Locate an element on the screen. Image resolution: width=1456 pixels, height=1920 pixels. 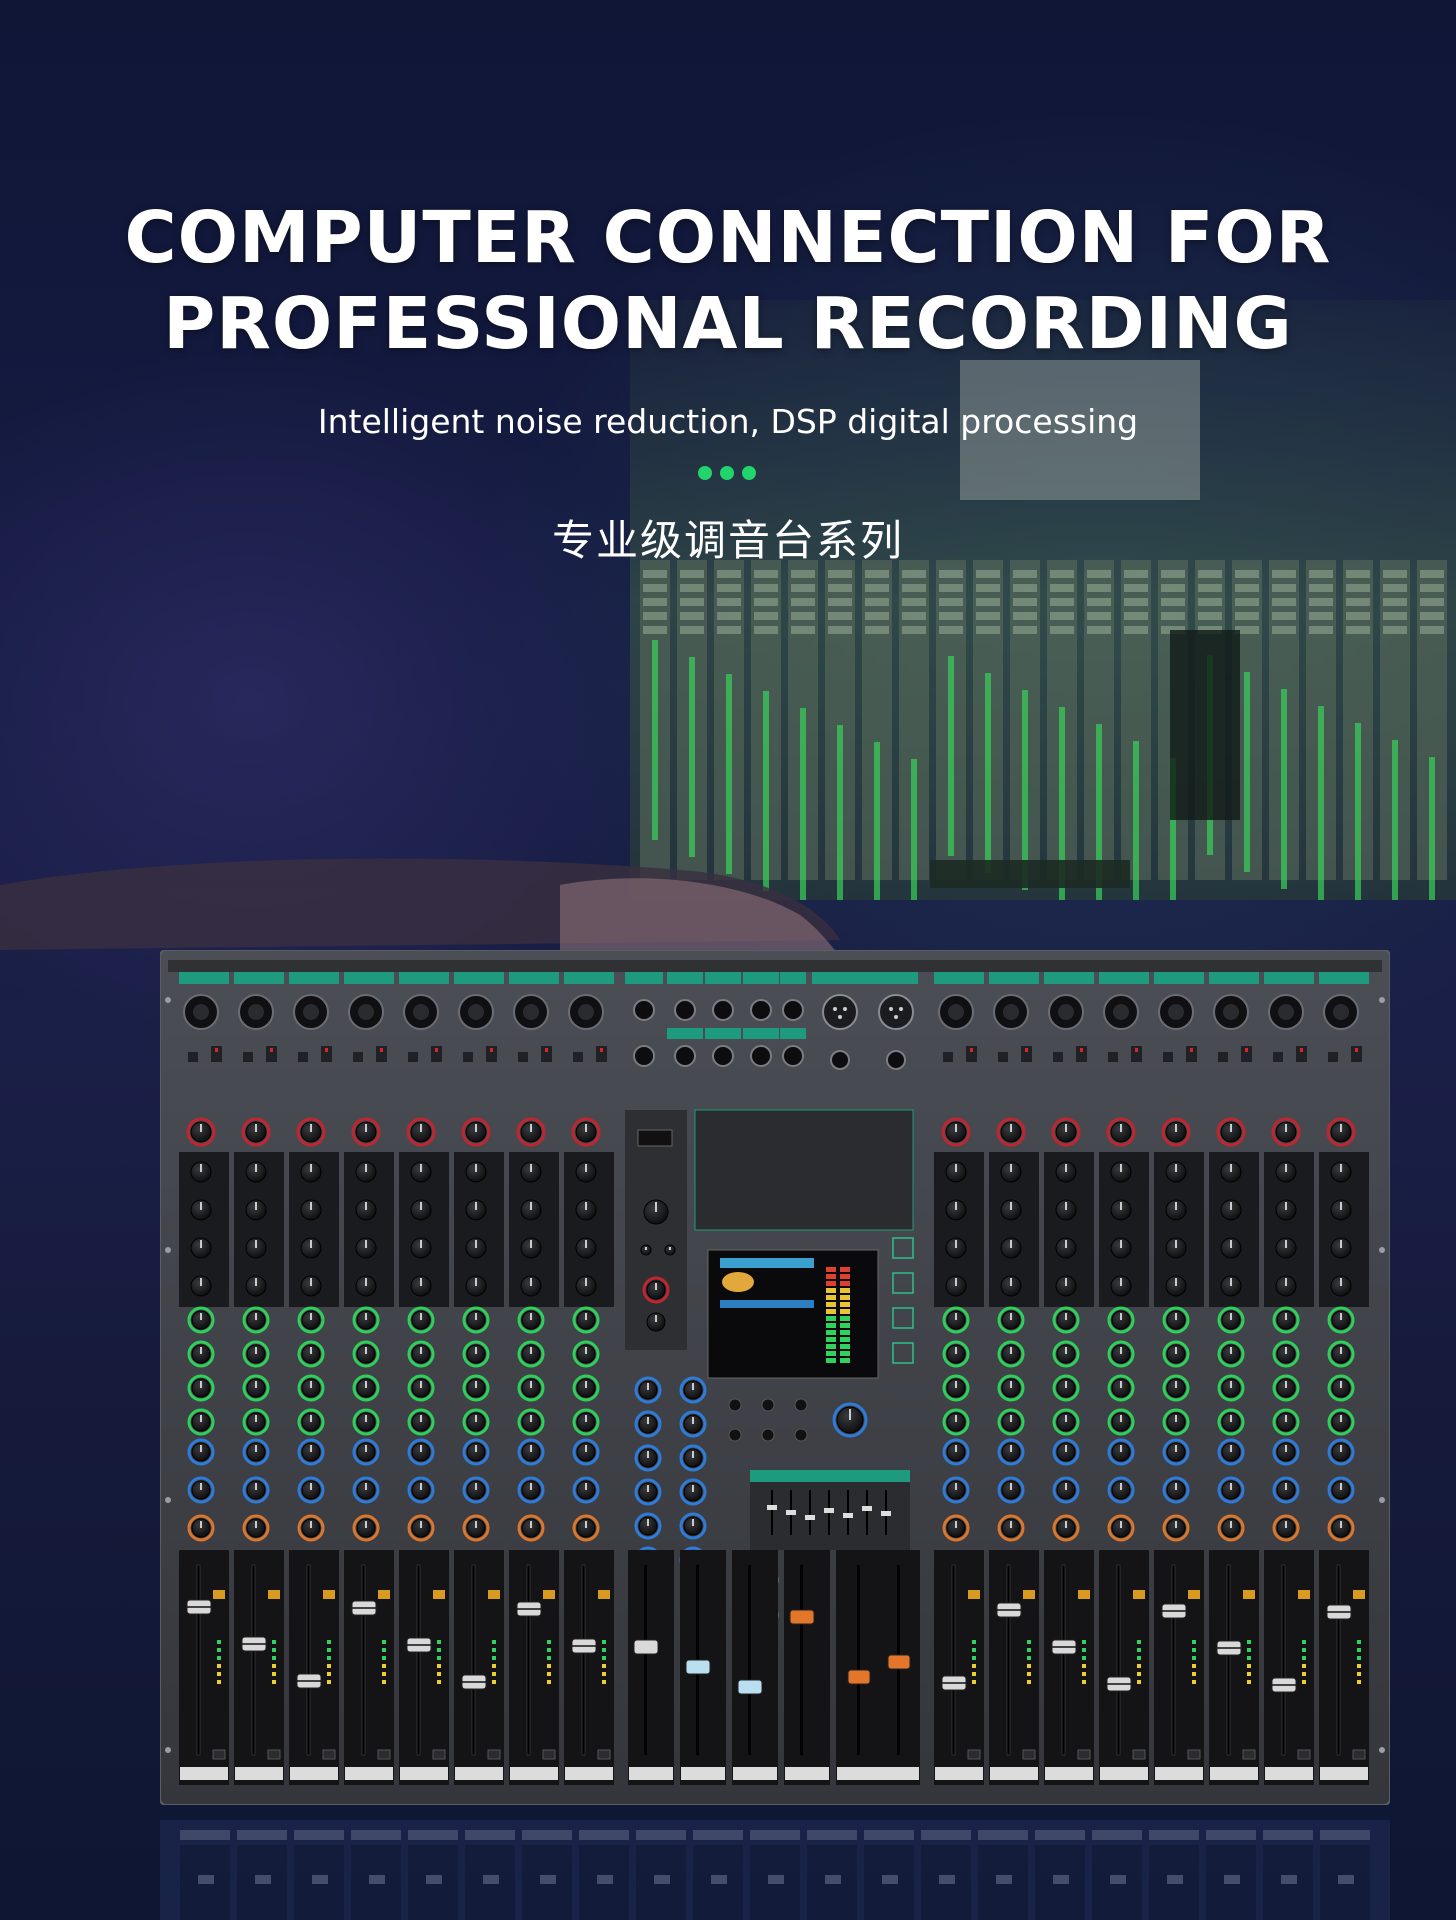
headline-line-1: COMPUTER CONNECTION FOR is located at coordinates (728, 237).